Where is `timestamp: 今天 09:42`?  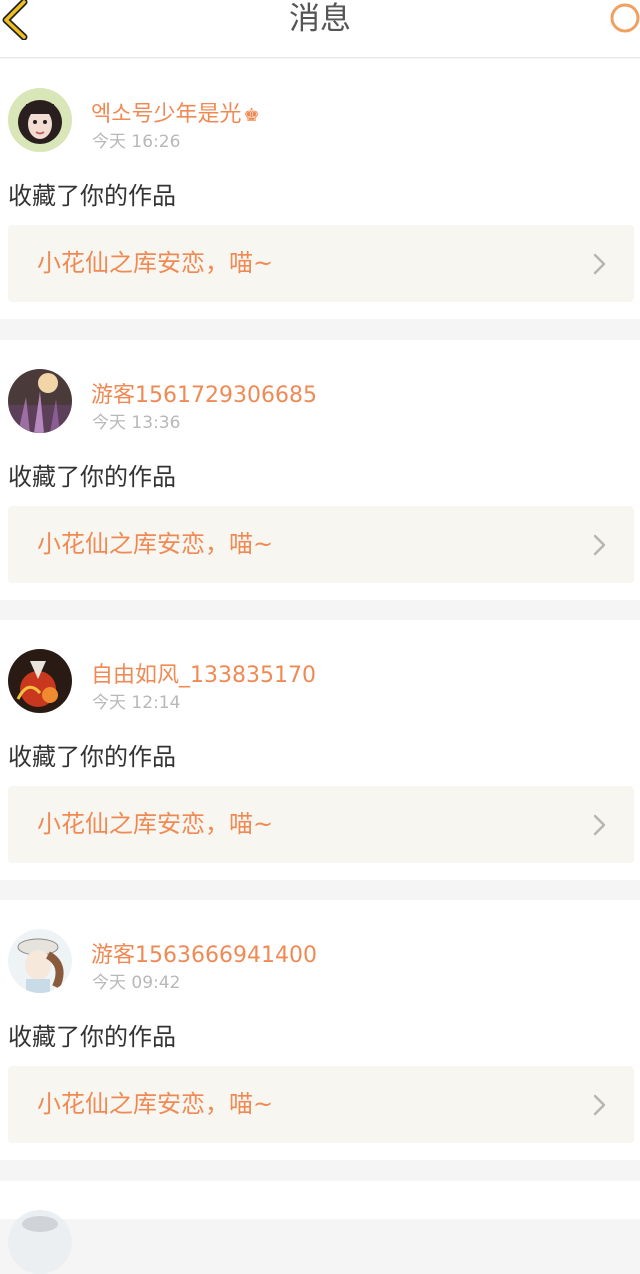
timestamp: 今天 09:42 is located at coordinates (136, 983).